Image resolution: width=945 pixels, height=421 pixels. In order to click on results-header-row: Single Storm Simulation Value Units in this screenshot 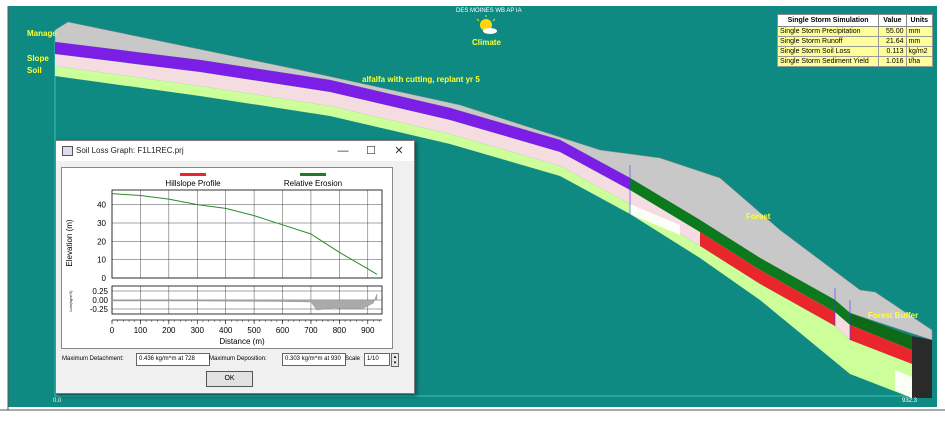, I will do `click(855, 20)`.